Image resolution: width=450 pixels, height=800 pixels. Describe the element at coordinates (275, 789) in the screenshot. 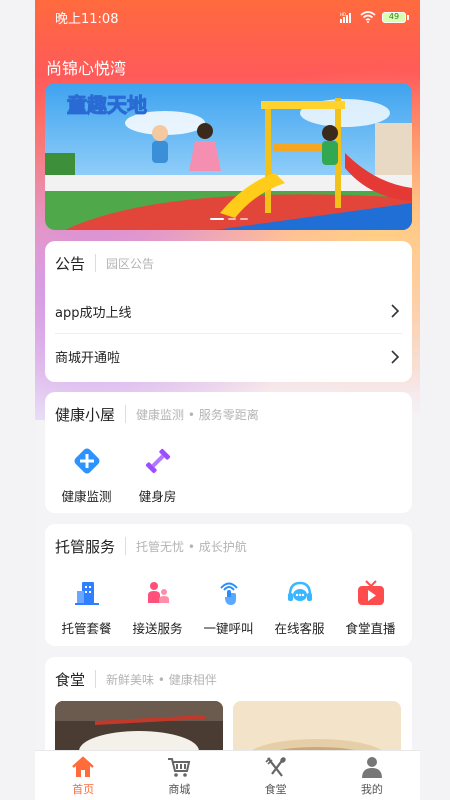

I see `tab-label: 食堂` at that location.